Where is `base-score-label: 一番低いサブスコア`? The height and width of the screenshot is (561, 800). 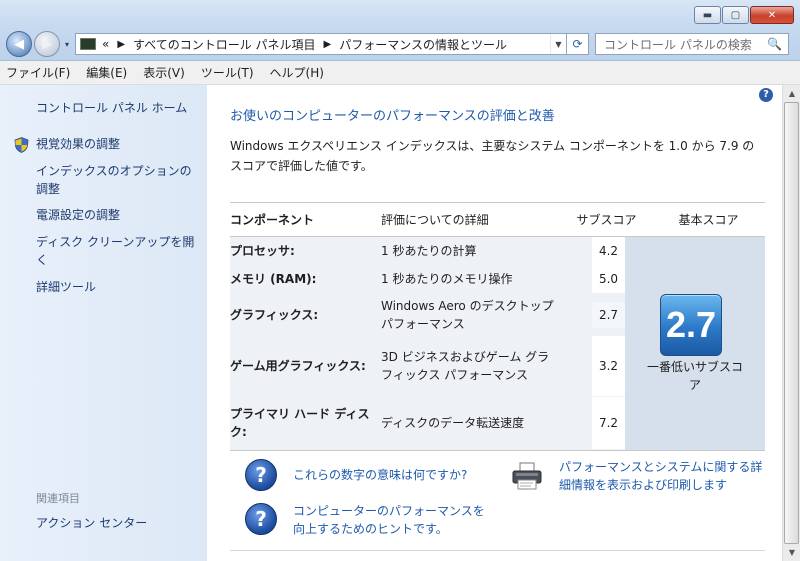
base-score-label: 一番低いサブスコア is located at coordinates (694, 376).